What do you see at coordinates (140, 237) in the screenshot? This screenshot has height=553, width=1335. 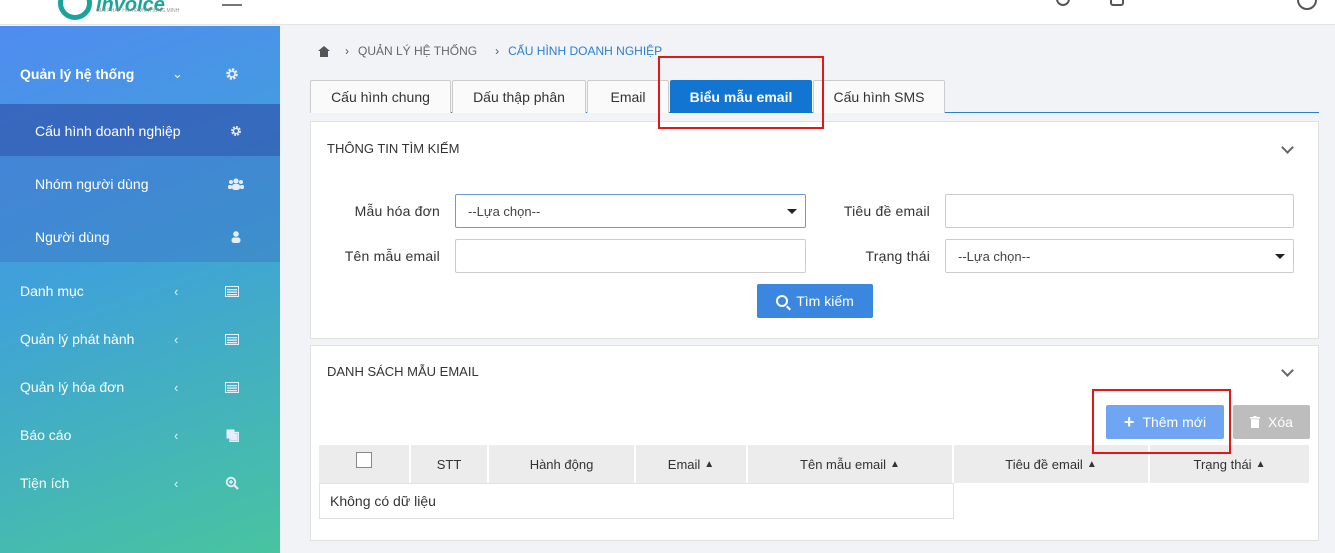 I see `sidebar-item-users: Người dùng` at bounding box center [140, 237].